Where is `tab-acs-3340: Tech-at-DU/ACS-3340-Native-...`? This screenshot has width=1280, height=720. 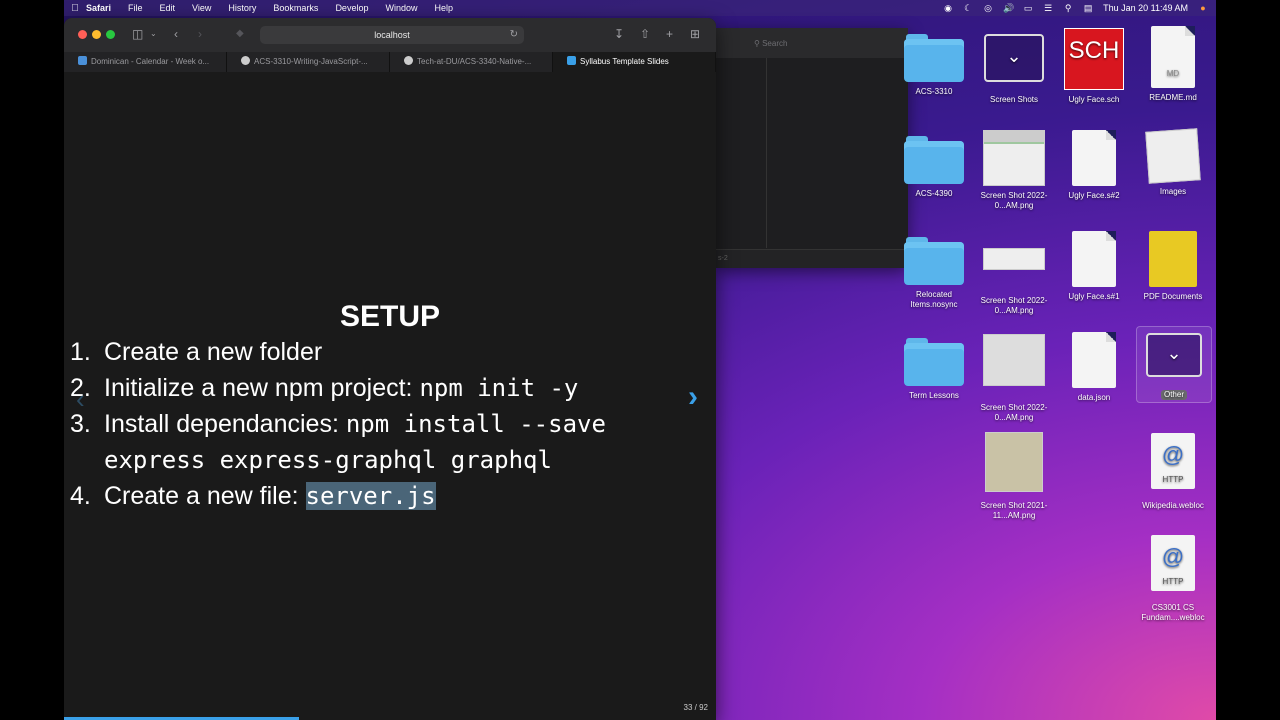 tab-acs-3340: Tech-at-DU/ACS-3340-Native-... is located at coordinates (471, 62).